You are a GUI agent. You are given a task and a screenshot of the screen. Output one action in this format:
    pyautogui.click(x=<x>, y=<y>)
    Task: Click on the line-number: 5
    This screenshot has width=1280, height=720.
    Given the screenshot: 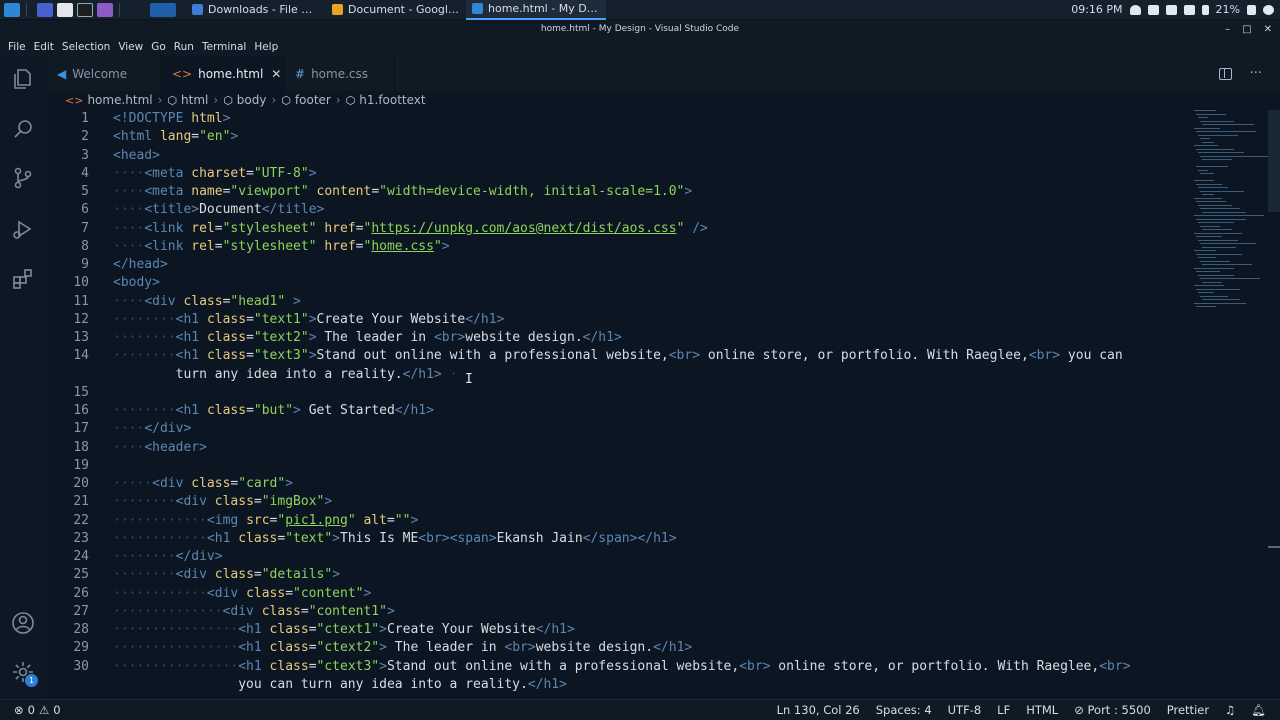 What is the action you would take?
    pyautogui.click(x=85, y=191)
    